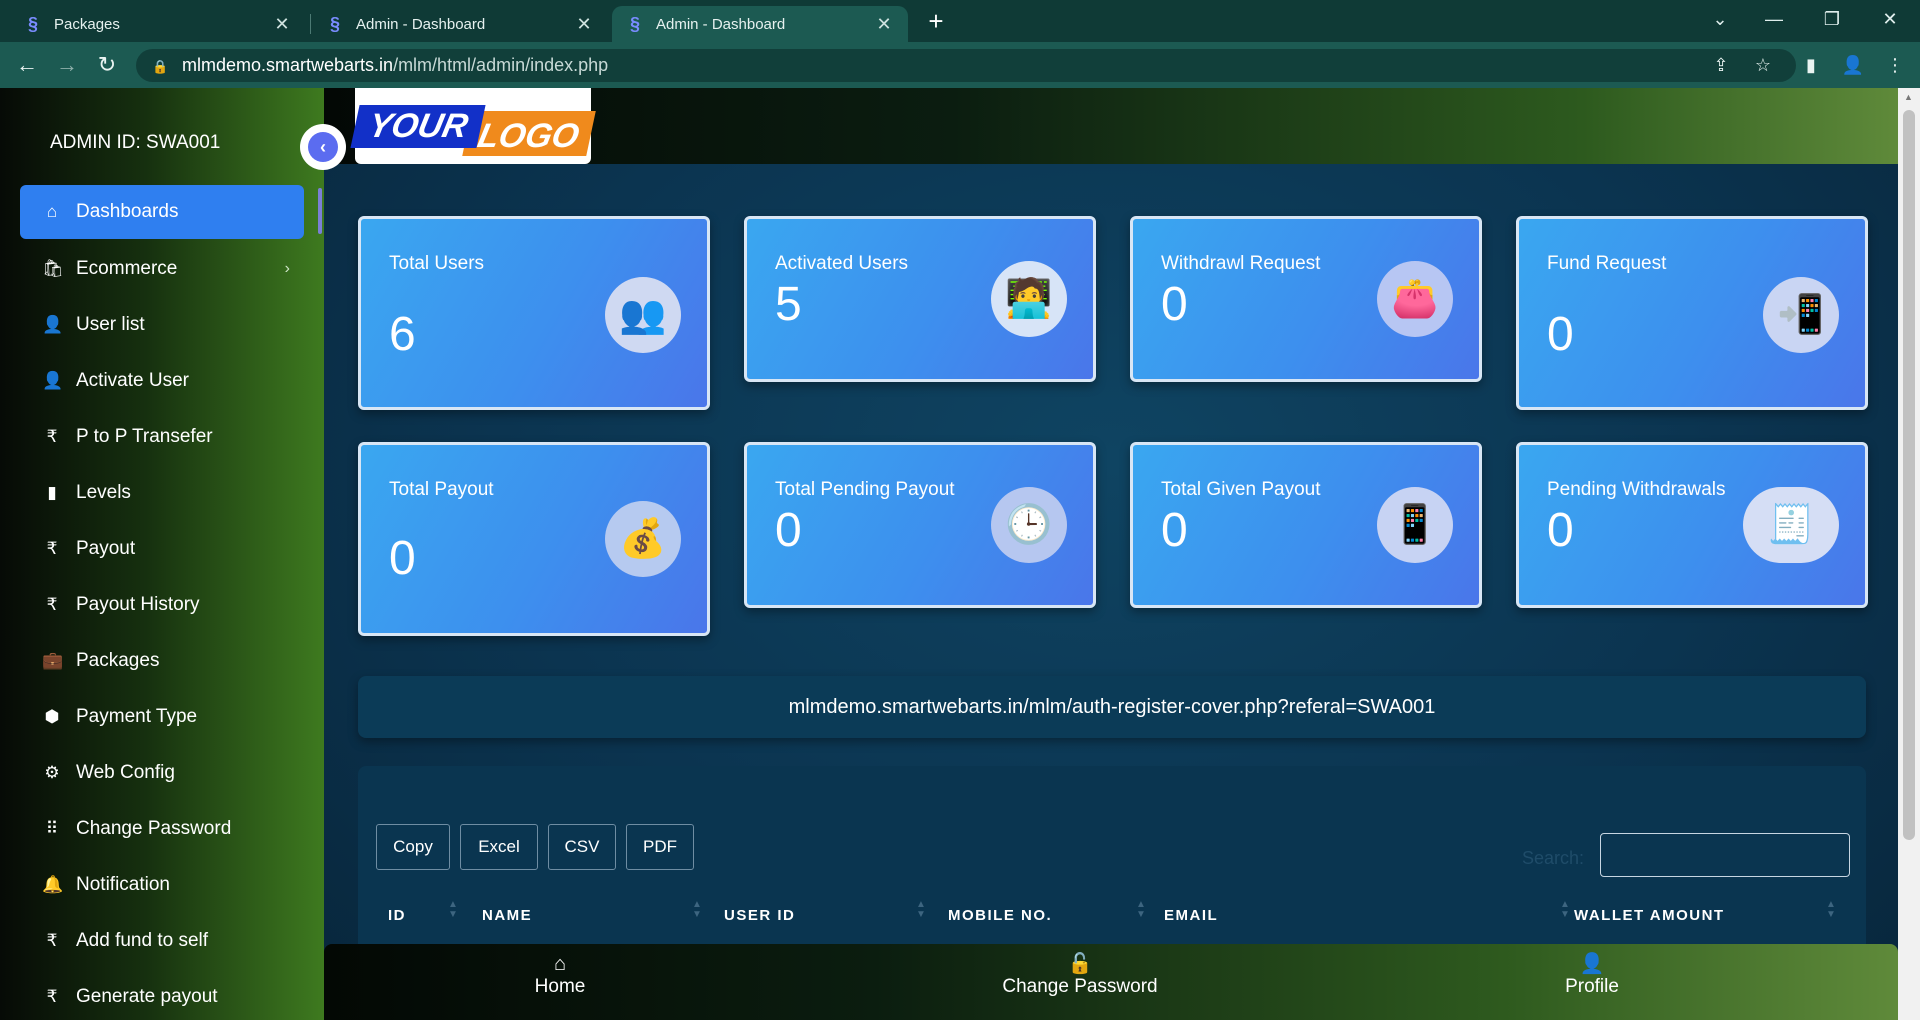 This screenshot has width=1920, height=1020. I want to click on sidebar-item-levels: ▮ Levels, so click(162, 493).